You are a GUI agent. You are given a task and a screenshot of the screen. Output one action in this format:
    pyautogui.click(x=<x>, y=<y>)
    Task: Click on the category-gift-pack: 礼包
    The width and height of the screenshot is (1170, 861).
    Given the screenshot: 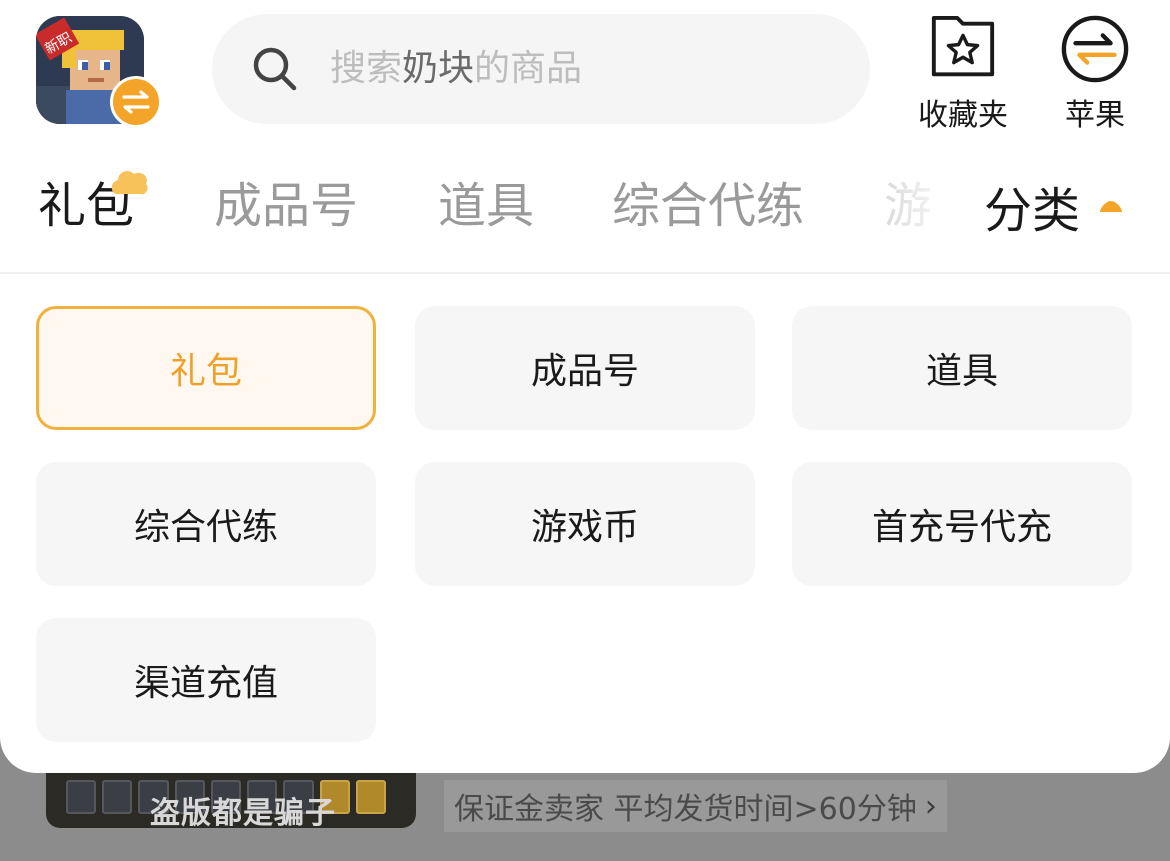 What is the action you would take?
    pyautogui.click(x=206, y=368)
    